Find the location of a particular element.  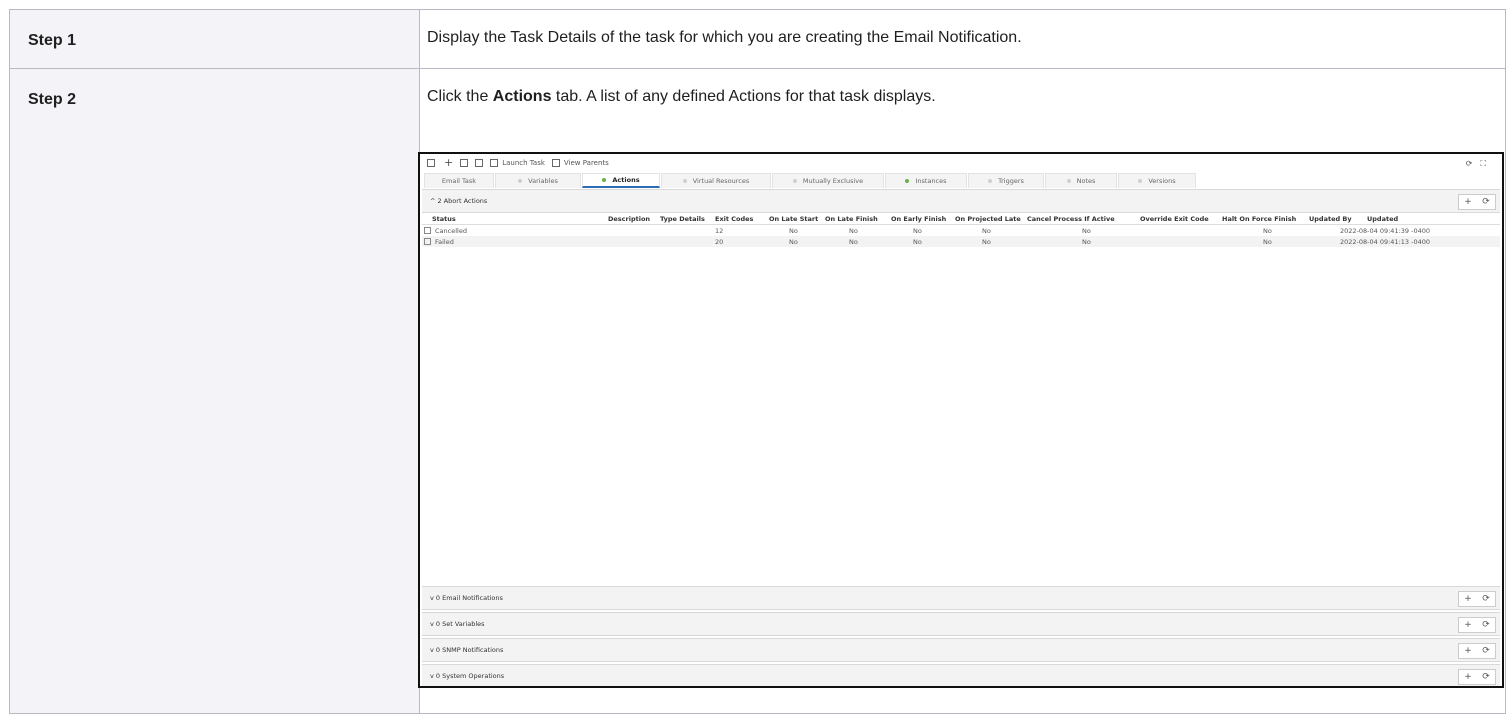

column-header: Type Details is located at coordinates (682, 219).